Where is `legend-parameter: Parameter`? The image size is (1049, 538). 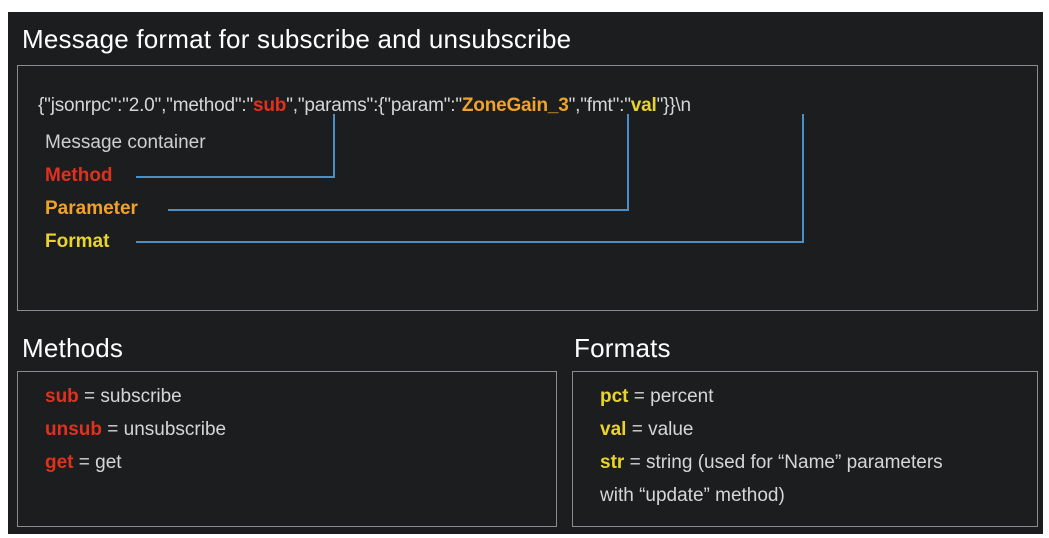 legend-parameter: Parameter is located at coordinates (91, 208).